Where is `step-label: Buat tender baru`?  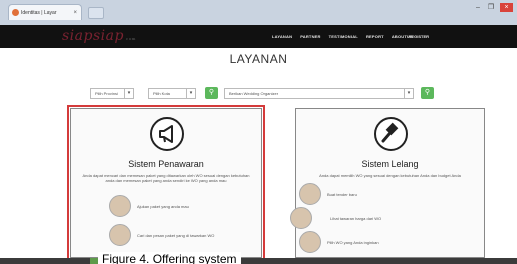
step-label: Buat tender baru is located at coordinates (342, 194).